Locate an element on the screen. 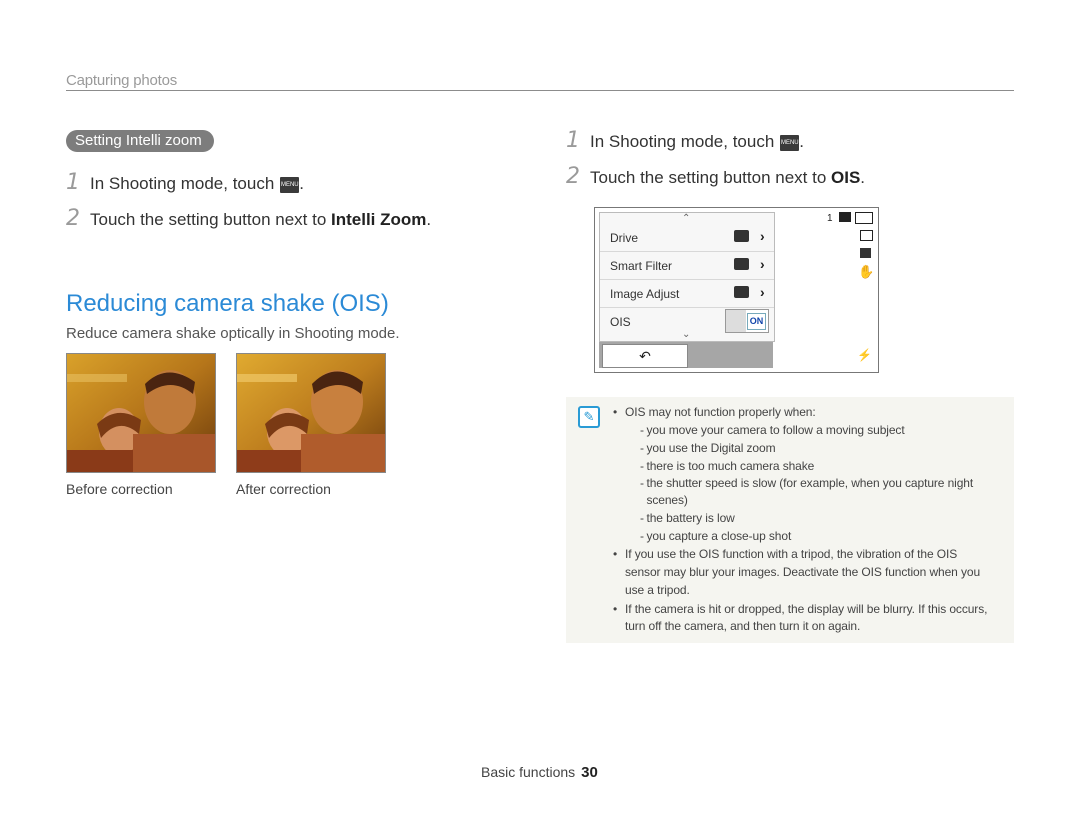  page-number: 30 is located at coordinates (589, 772).